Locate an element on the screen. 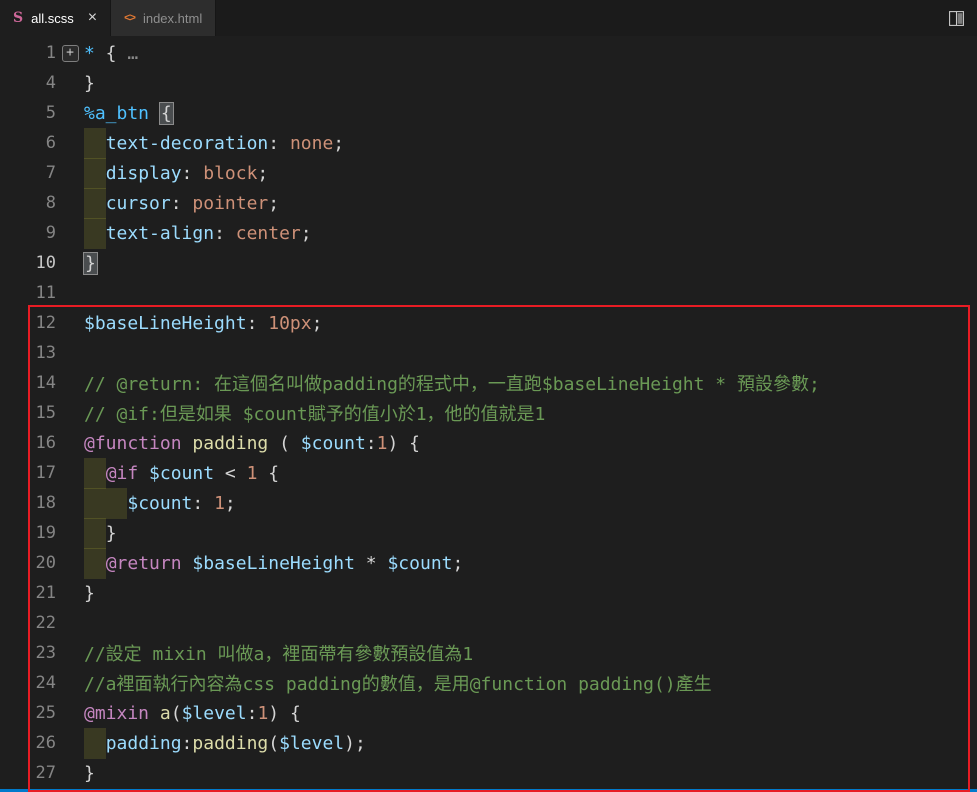 This screenshot has height=792, width=977. tab-index.html: <> index.html is located at coordinates (164, 18).